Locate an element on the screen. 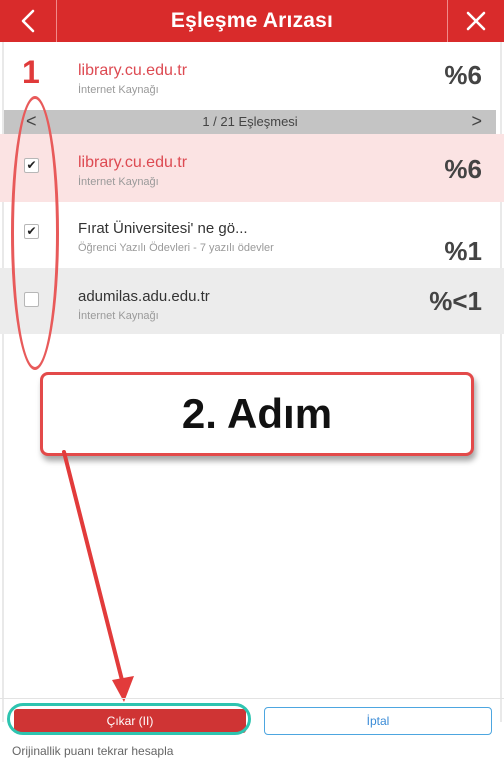 The height and width of the screenshot is (764, 504). remove-button-annotation-ring is located at coordinates (129, 719).